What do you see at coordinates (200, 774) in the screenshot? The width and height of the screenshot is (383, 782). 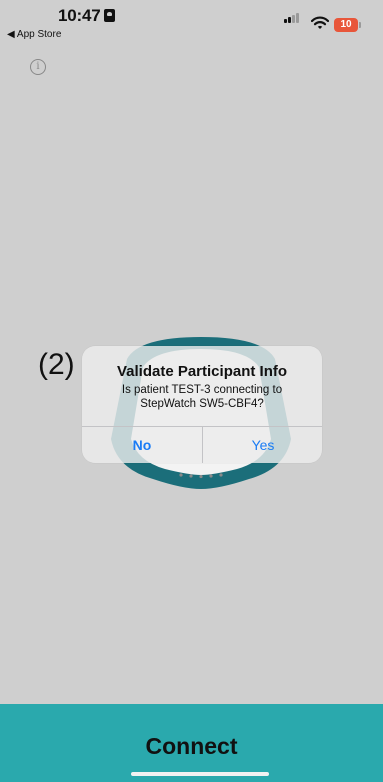 I see `home-indicator` at bounding box center [200, 774].